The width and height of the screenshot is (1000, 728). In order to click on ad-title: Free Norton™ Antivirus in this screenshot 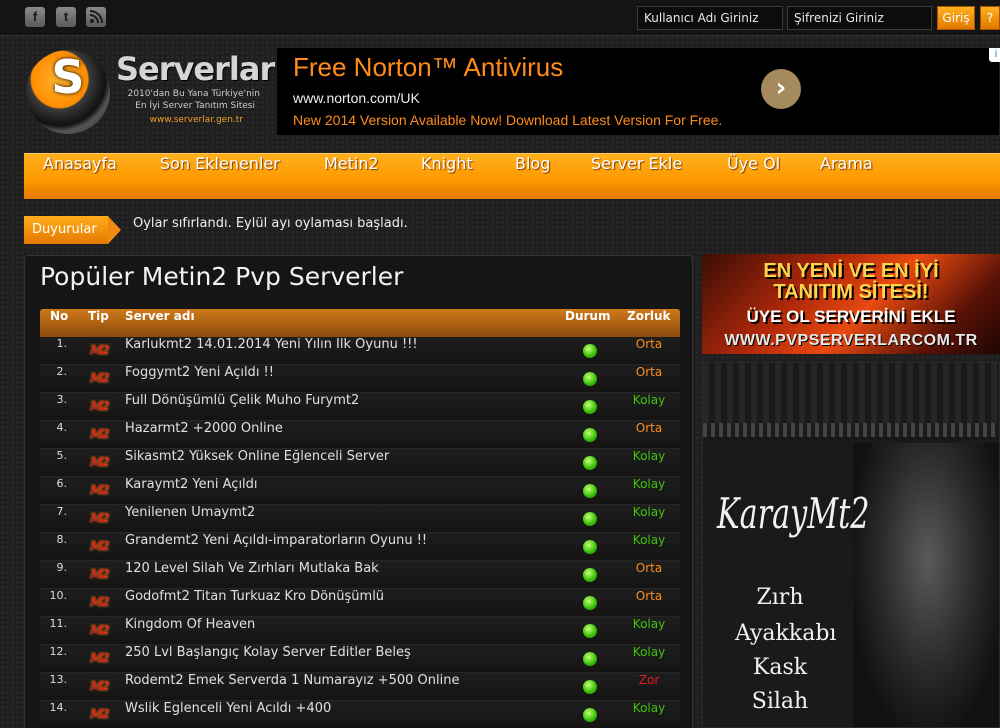, I will do `click(428, 67)`.